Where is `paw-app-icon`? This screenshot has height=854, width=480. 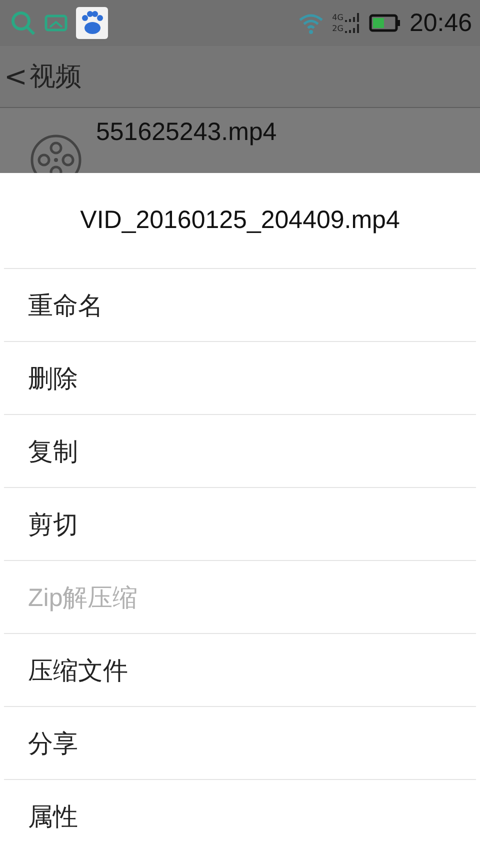 paw-app-icon is located at coordinates (92, 23).